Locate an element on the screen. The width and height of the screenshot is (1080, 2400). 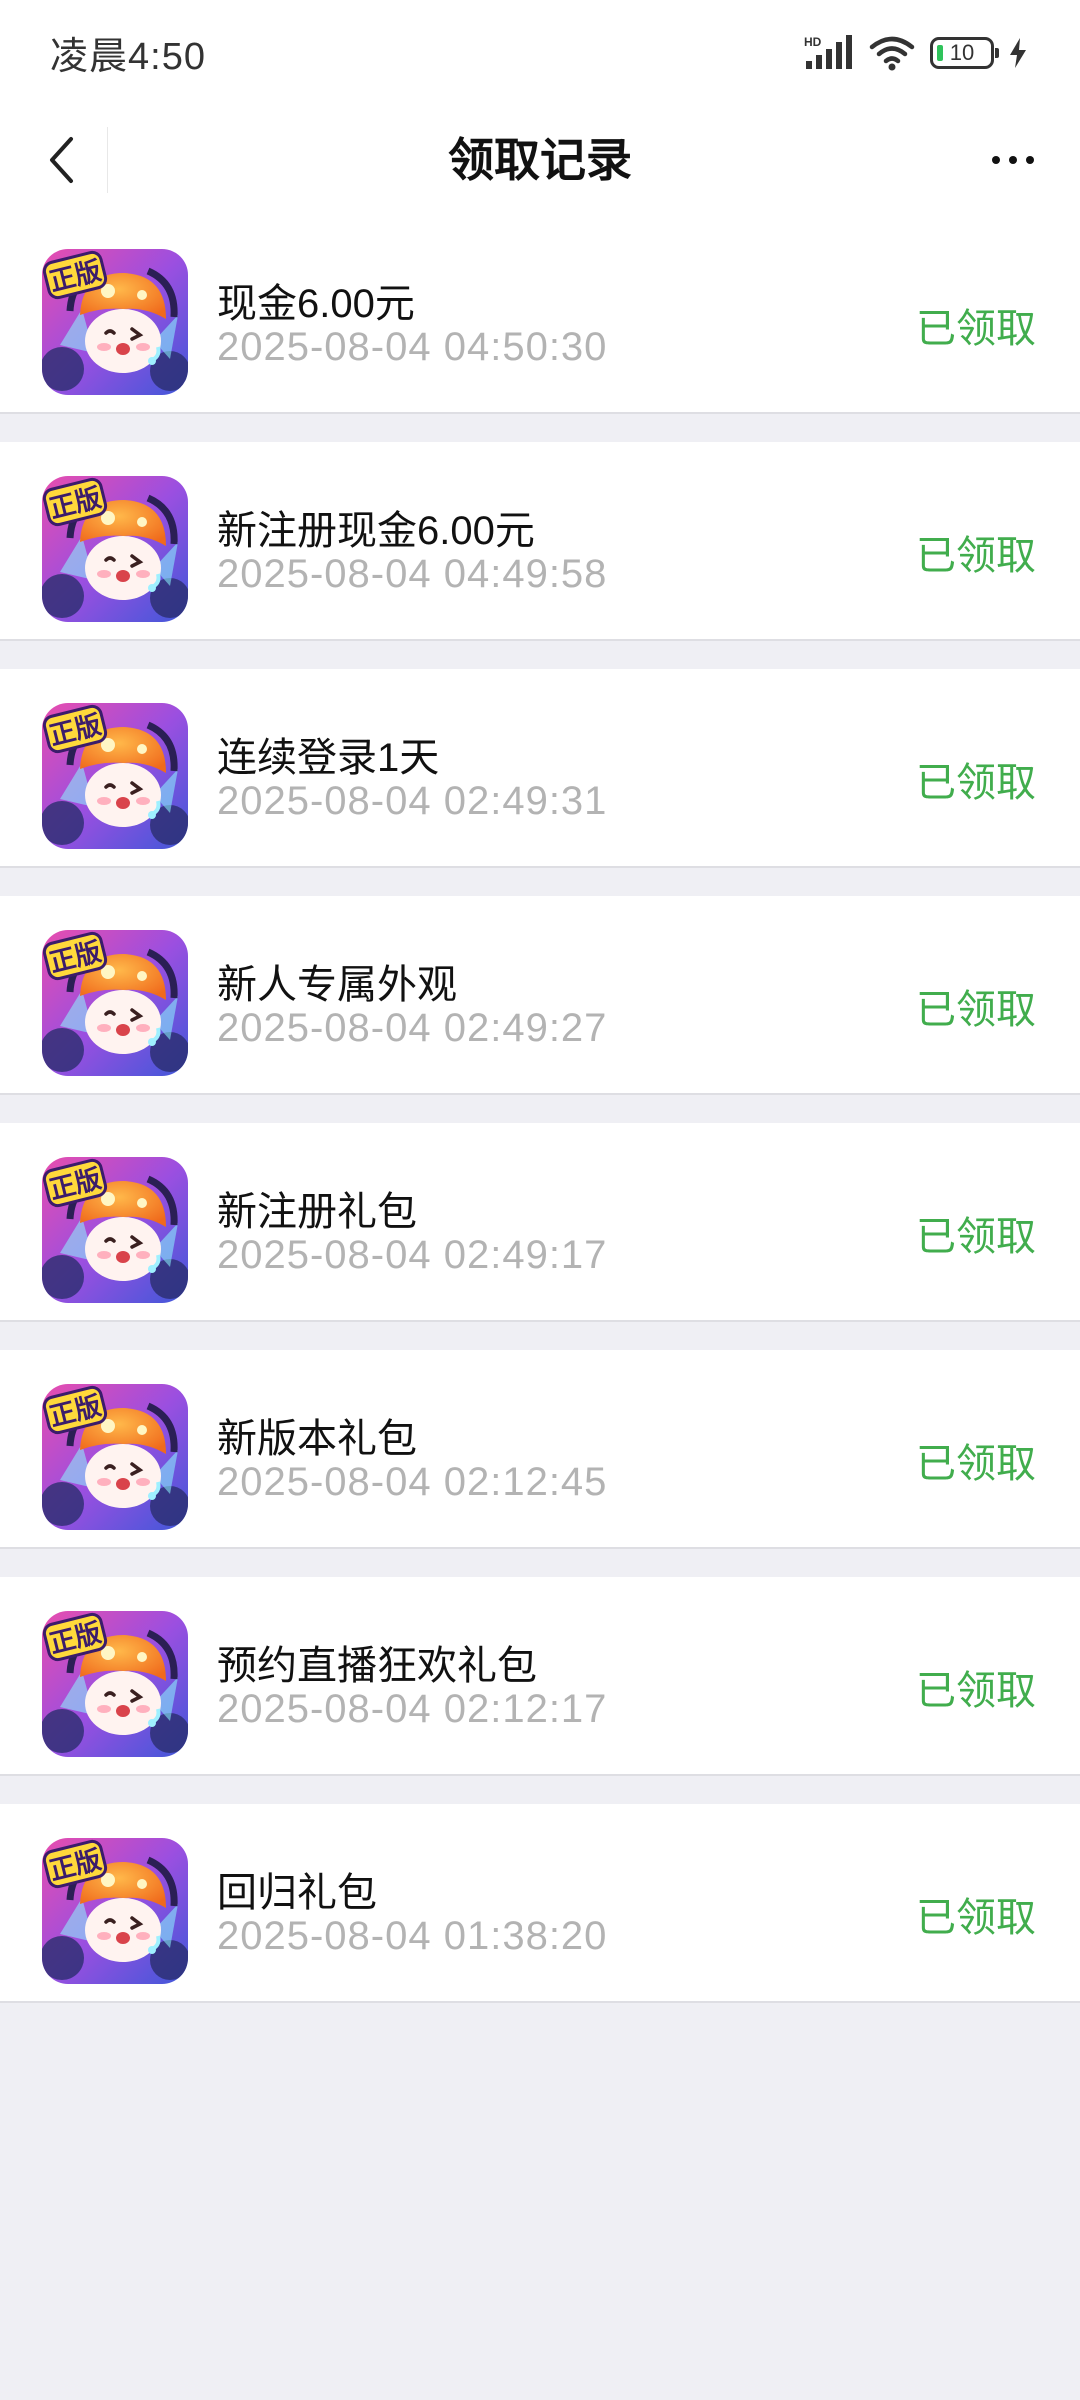
network-label: HD is located at coordinates (813, 42).